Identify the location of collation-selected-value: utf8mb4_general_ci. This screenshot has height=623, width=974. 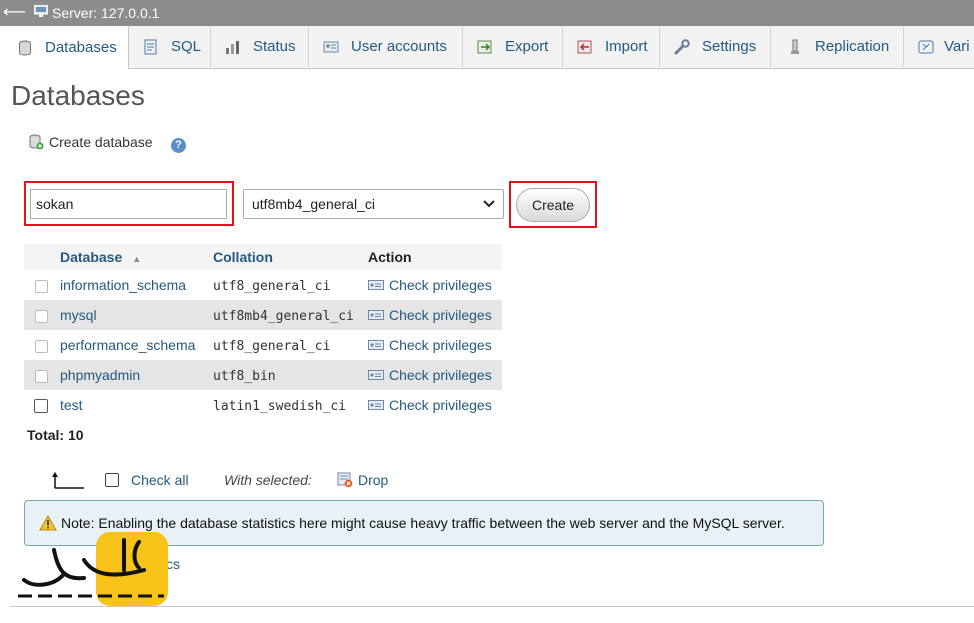
(313, 204).